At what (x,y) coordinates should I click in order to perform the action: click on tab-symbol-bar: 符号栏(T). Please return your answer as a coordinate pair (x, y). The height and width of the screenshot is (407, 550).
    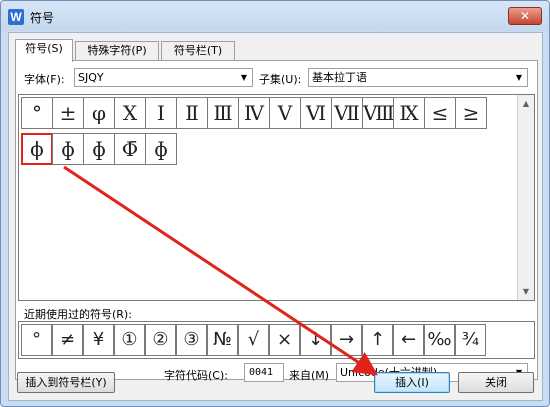
    Looking at the image, I should click on (198, 51).